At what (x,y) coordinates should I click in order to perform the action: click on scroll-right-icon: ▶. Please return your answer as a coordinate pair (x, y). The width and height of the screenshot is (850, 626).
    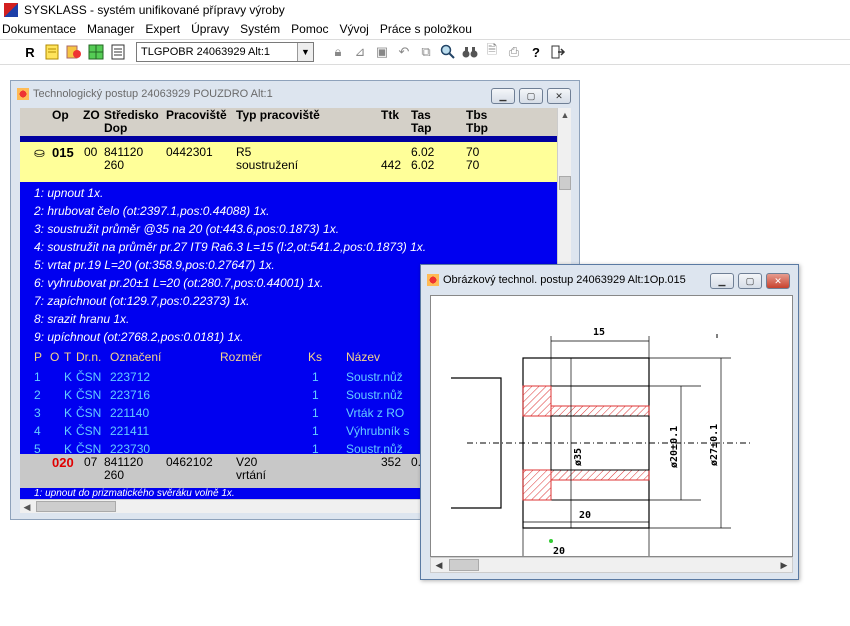
    Looking at the image, I should click on (784, 565).